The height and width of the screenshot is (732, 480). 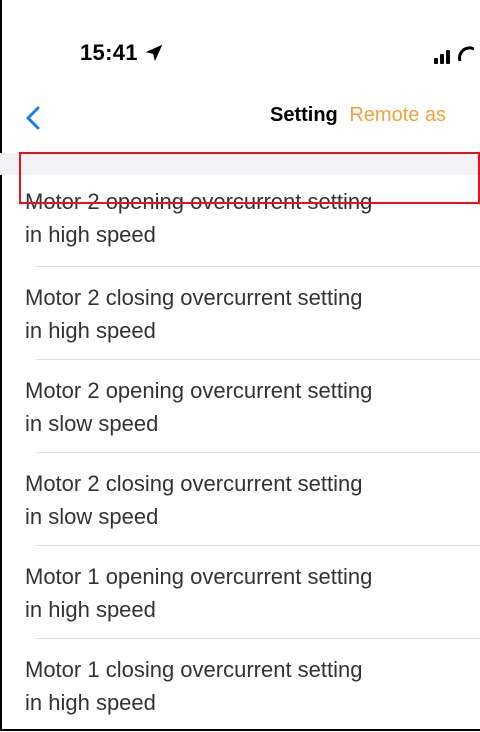 What do you see at coordinates (240, 118) in the screenshot?
I see `navigation-bar: Setting Remote as` at bounding box center [240, 118].